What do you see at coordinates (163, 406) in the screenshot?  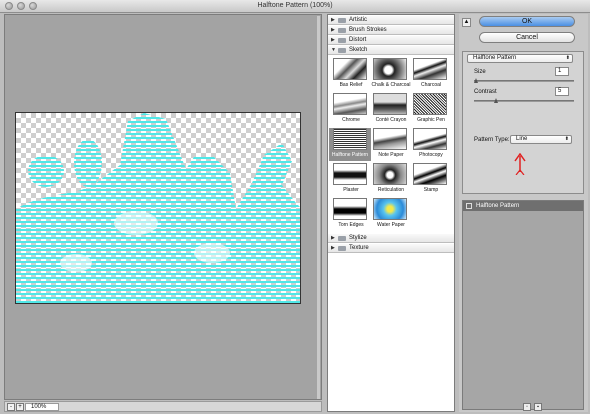 I see `zoom-bar: - + 100%` at bounding box center [163, 406].